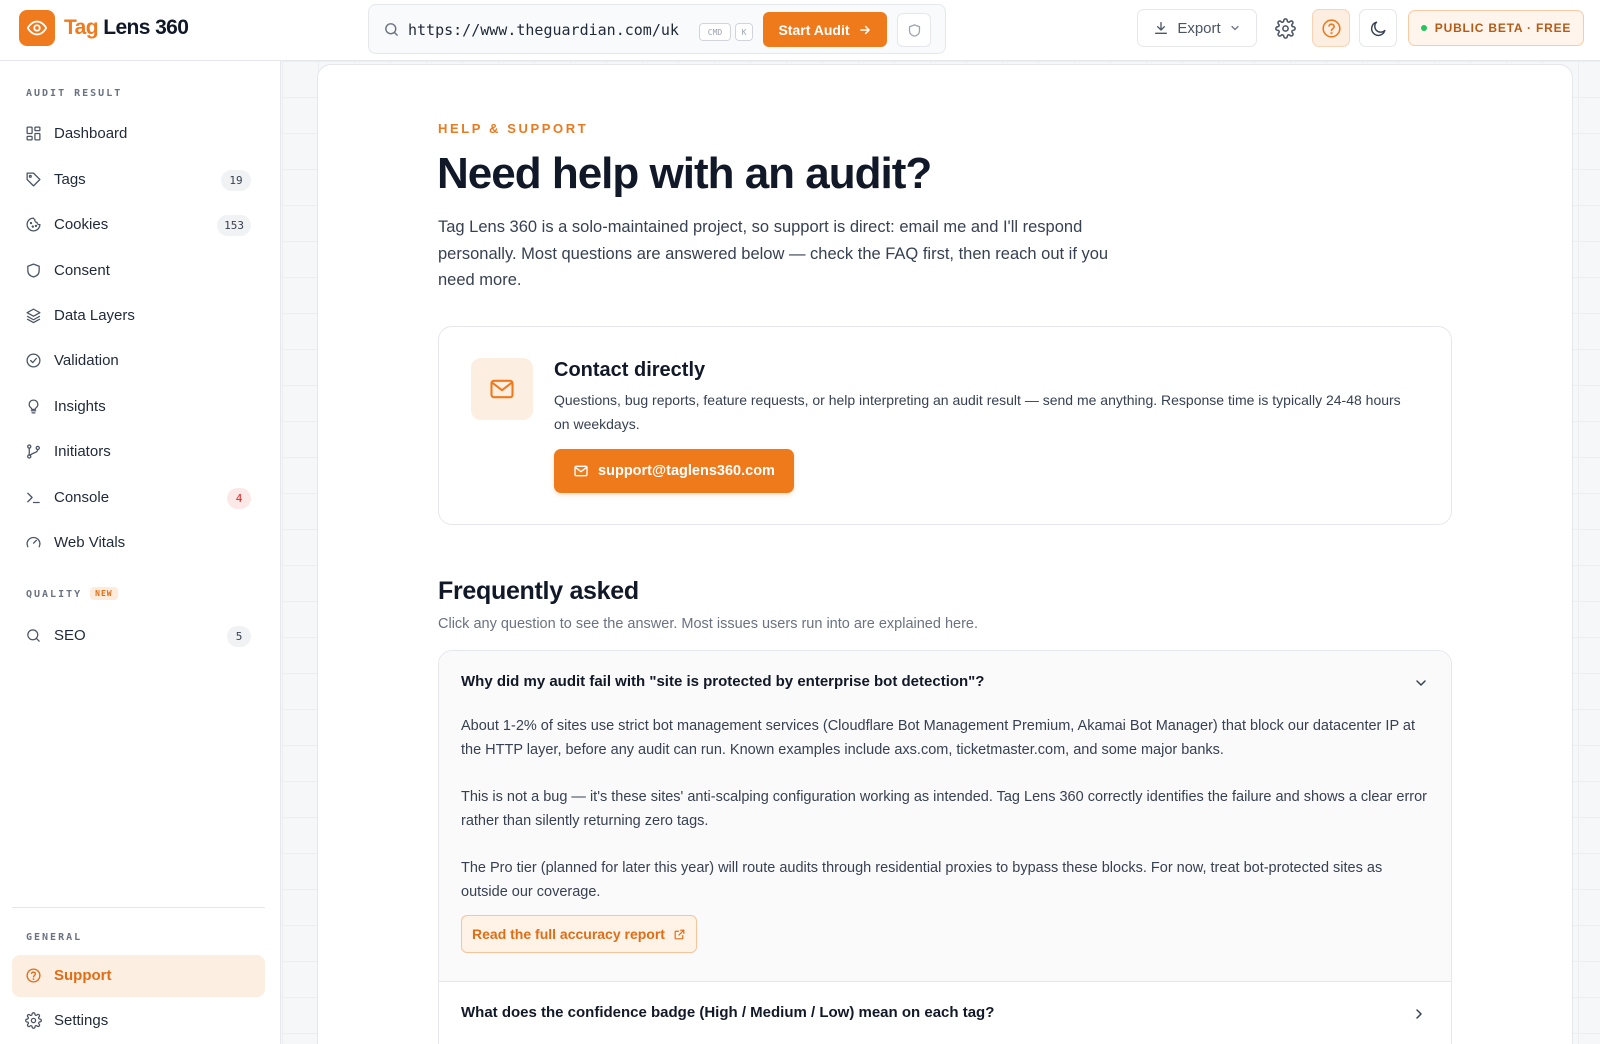 The width and height of the screenshot is (1600, 1044). I want to click on mail-icon, so click(502, 389).